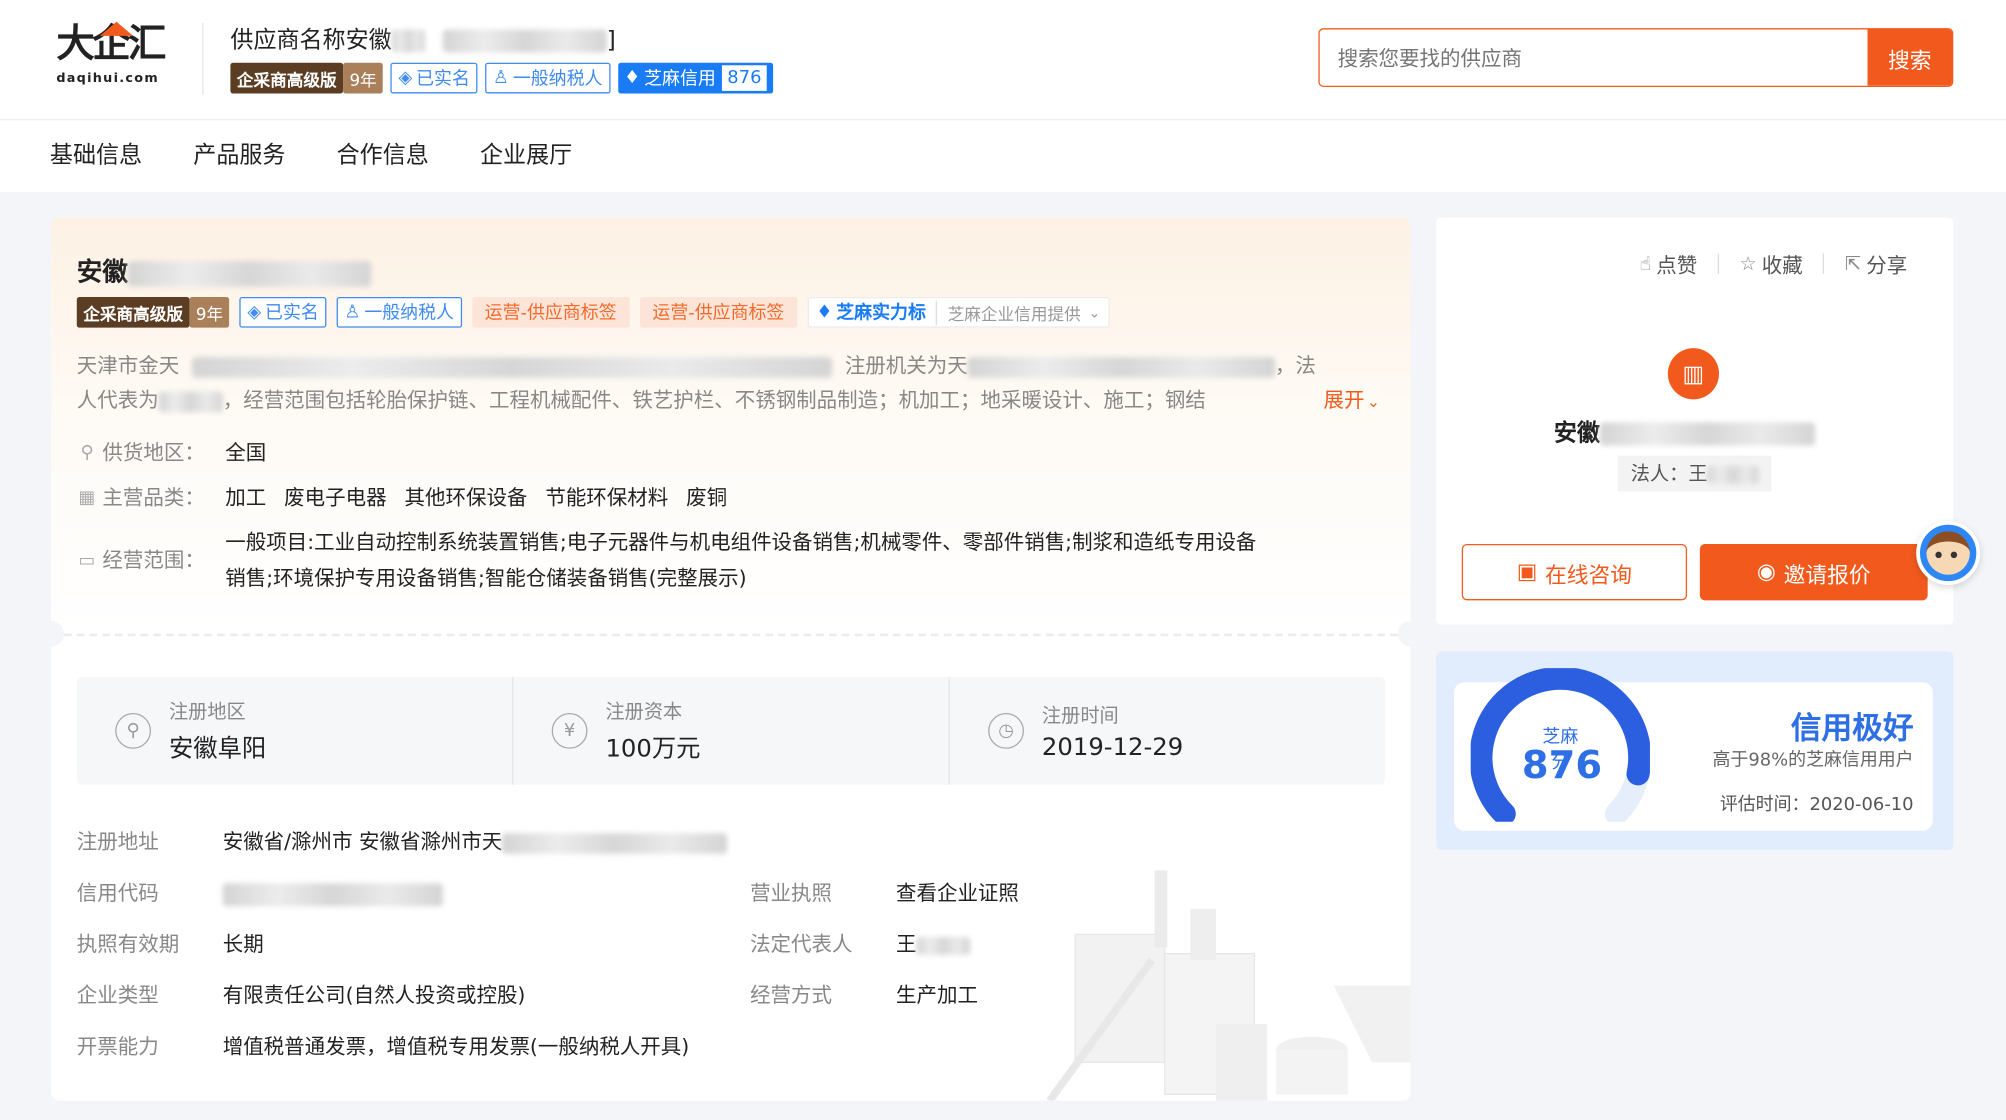 Image resolution: width=2006 pixels, height=1120 pixels. I want to click on category-item: 废电子电器, so click(335, 497).